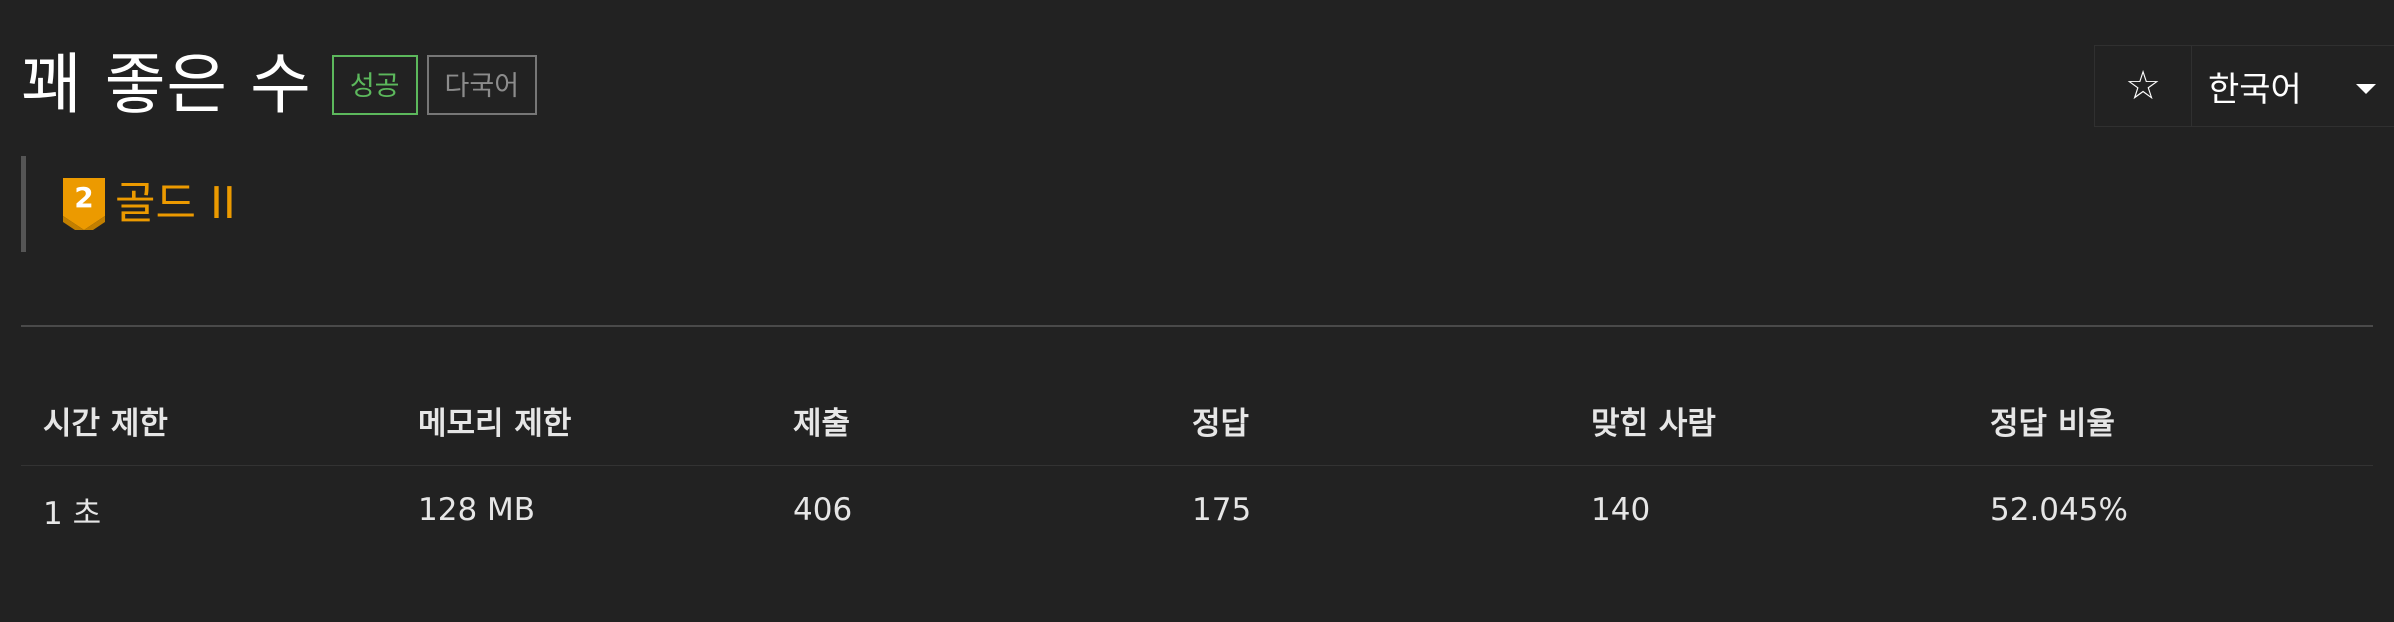  Describe the element at coordinates (1369, 420) in the screenshot. I see `header-accepted: 정답` at that location.